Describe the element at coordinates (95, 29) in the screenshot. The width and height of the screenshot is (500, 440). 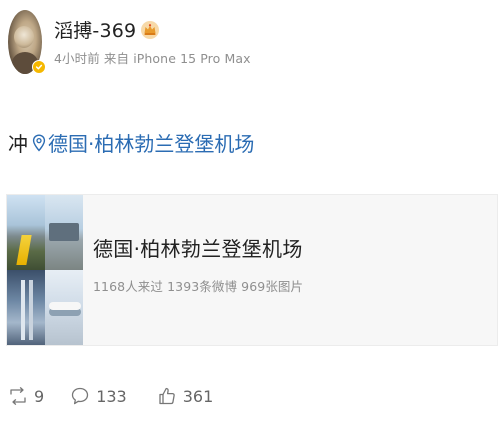
I see `username: 滔搏-369` at that location.